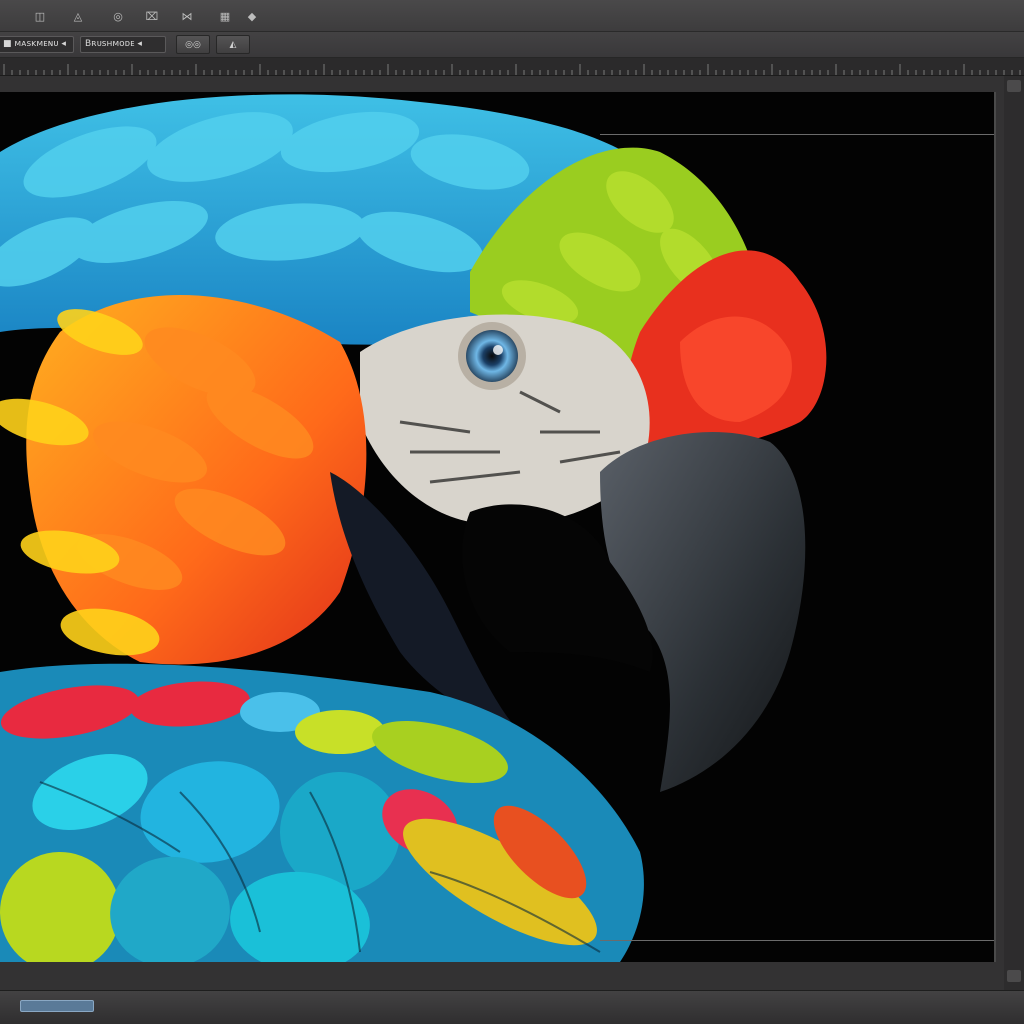 This screenshot has height=1024, width=1024. What do you see at coordinates (152, 16) in the screenshot?
I see `select-tool-icon: ⌧` at bounding box center [152, 16].